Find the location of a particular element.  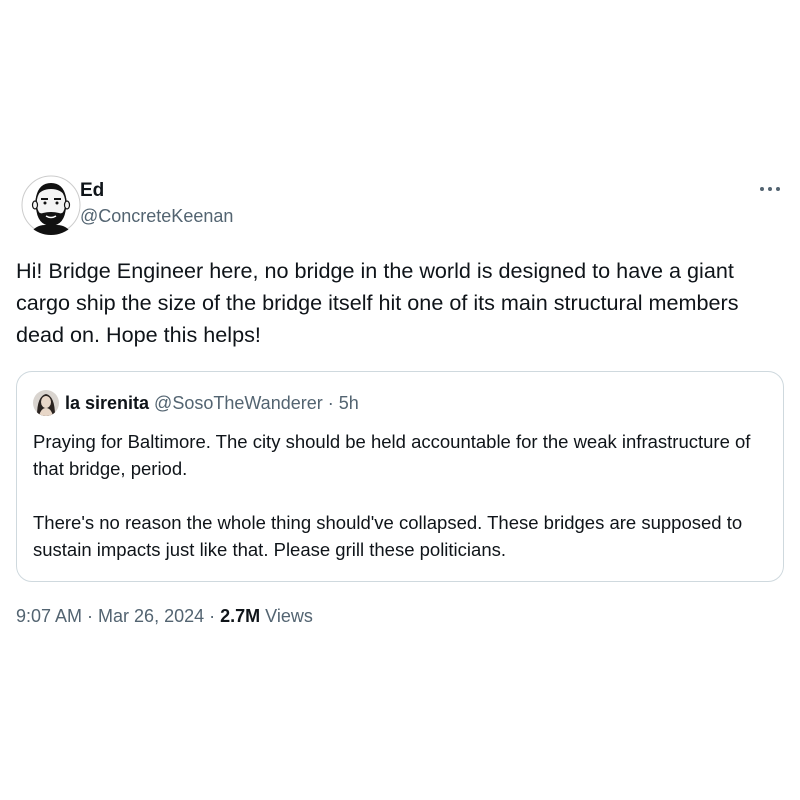

quoted-author-handle: @SosoTheWanderer is located at coordinates (238, 402).